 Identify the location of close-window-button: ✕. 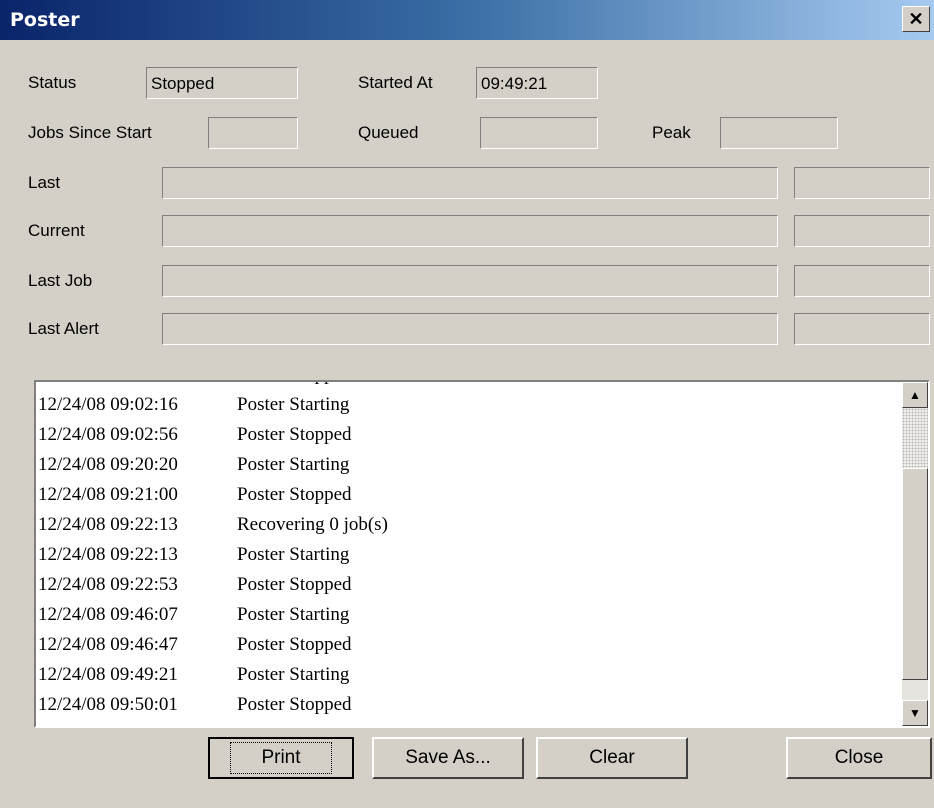
(916, 19).